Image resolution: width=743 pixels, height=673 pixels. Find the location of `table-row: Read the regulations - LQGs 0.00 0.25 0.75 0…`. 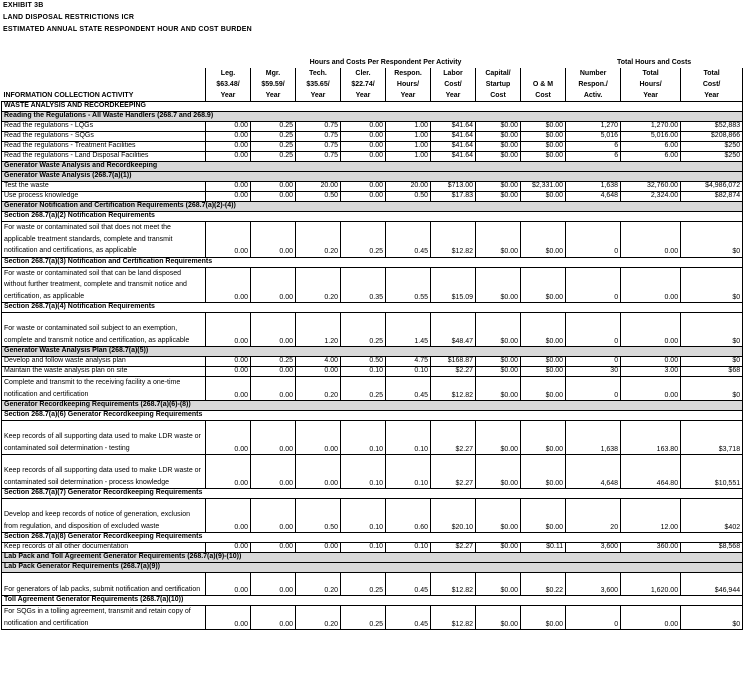

table-row: Read the regulations - LQGs 0.00 0.25 0.75 0… is located at coordinates (372, 126).